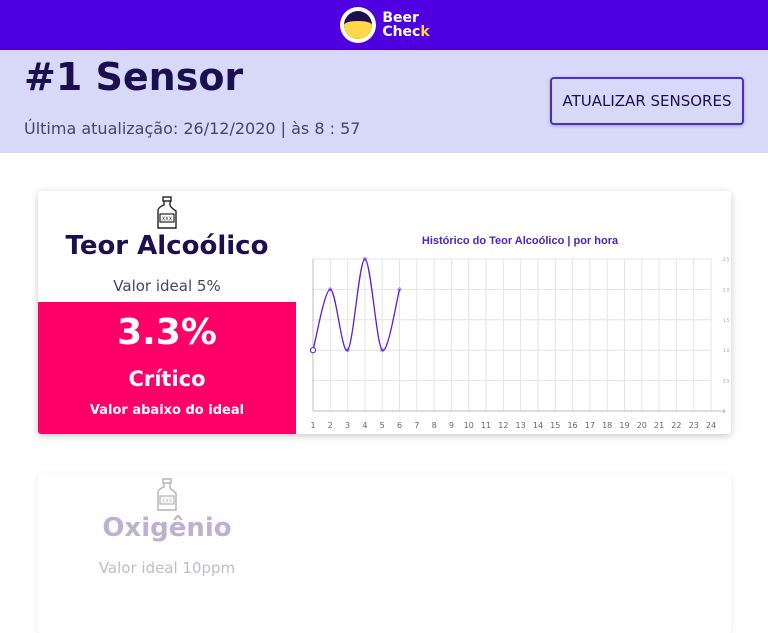 The image size is (768, 633). I want to click on x-tick-label: 17, so click(590, 425).